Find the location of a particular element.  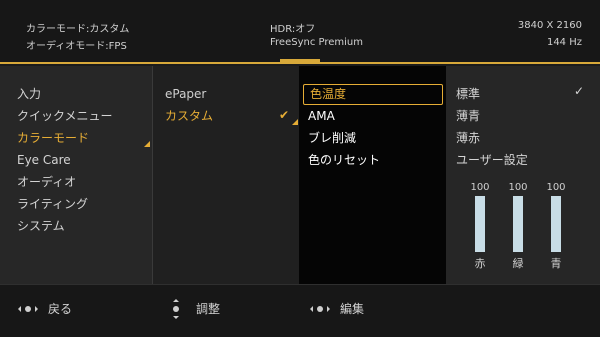

check-icon: ✔ is located at coordinates (284, 115).